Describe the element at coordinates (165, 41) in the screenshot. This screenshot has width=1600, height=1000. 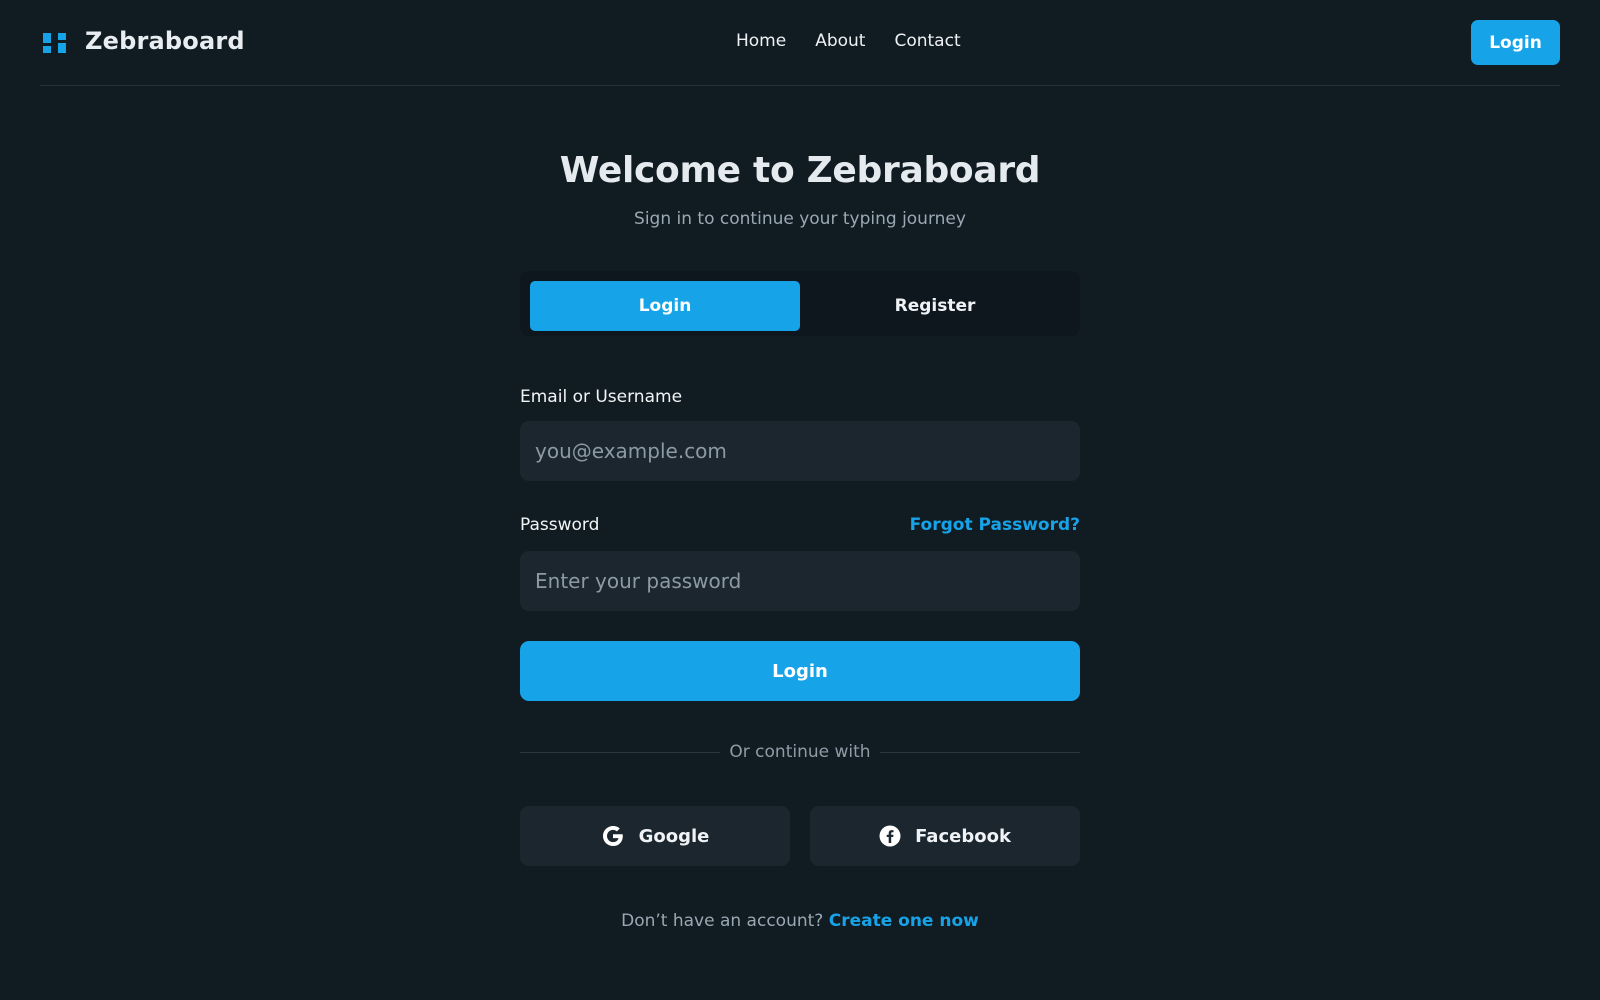
I see `brand-name: Zebraboard` at that location.